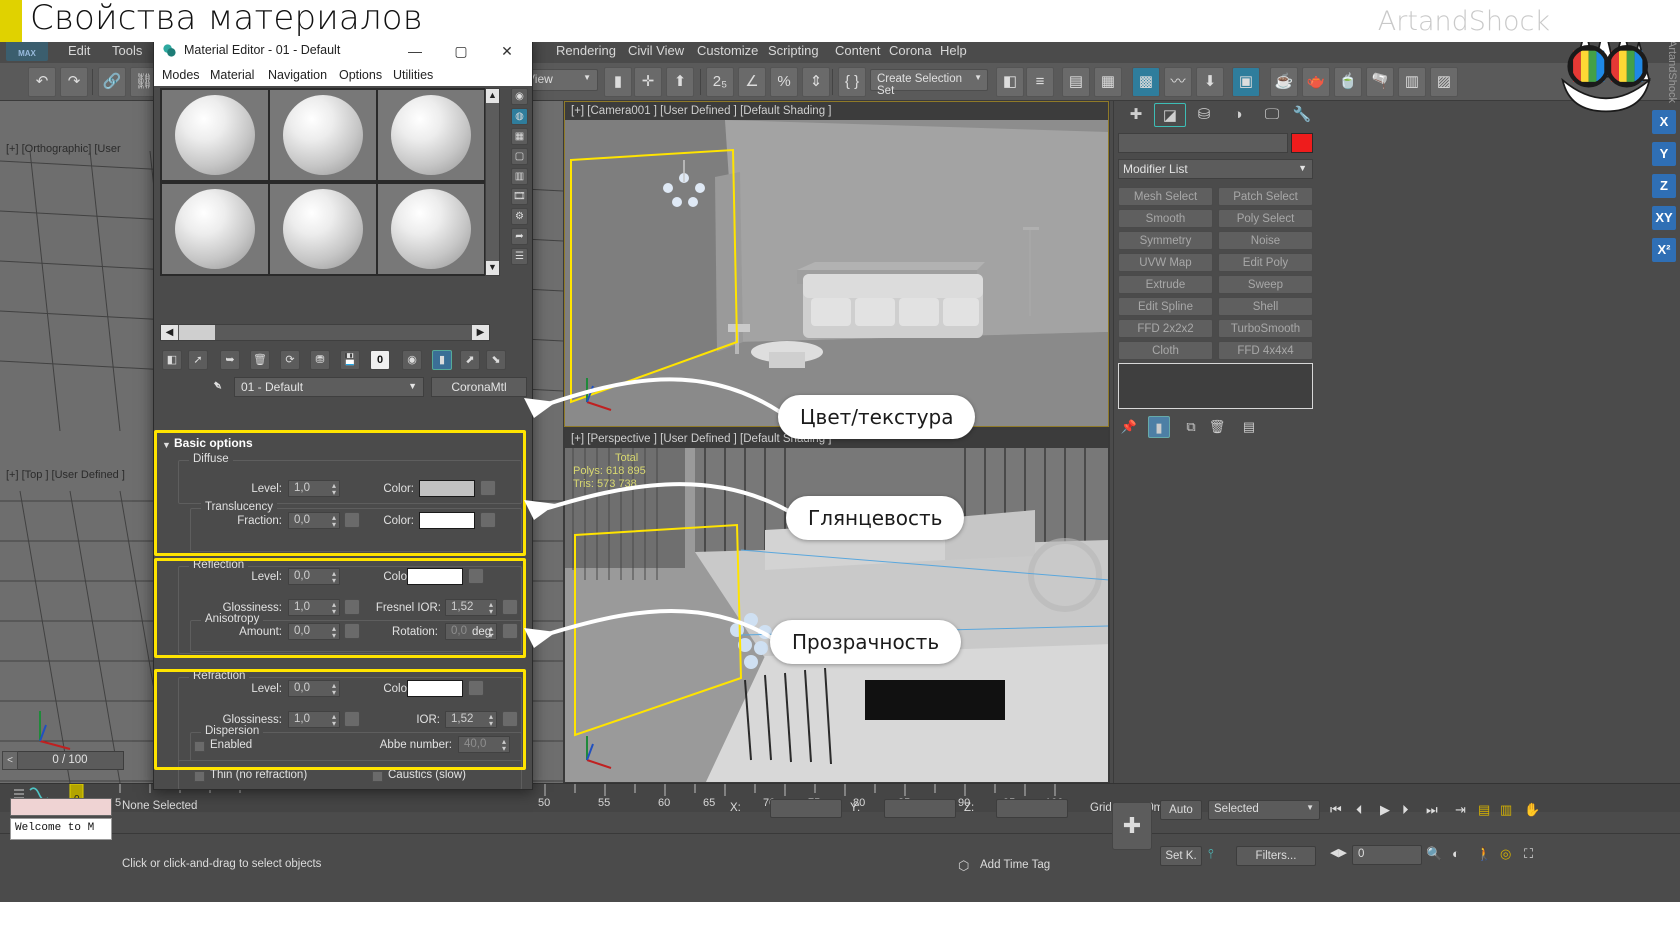 This screenshot has width=1680, height=939. Describe the element at coordinates (1170, 115) in the screenshot. I see `tab-modify-icon: ◪` at that location.